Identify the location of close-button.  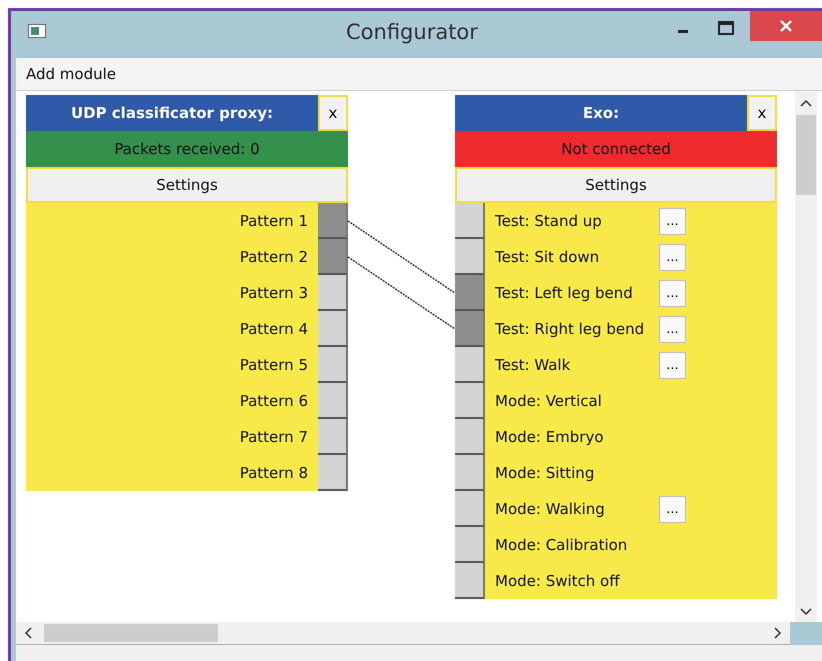
(786, 26).